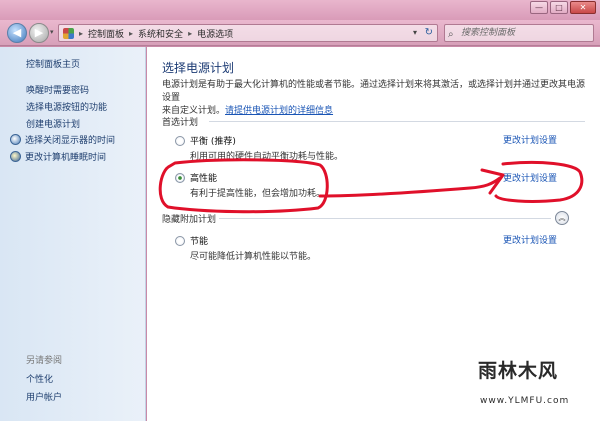  What do you see at coordinates (279, 111) in the screenshot?
I see `plan-details-link: 请提供电源计划的详细信息` at bounding box center [279, 111].